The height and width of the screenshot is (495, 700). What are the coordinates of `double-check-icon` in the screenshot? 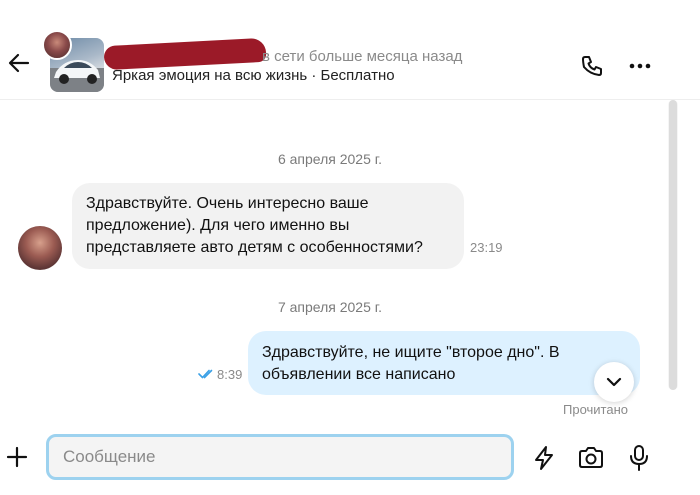 It's located at (205, 374).